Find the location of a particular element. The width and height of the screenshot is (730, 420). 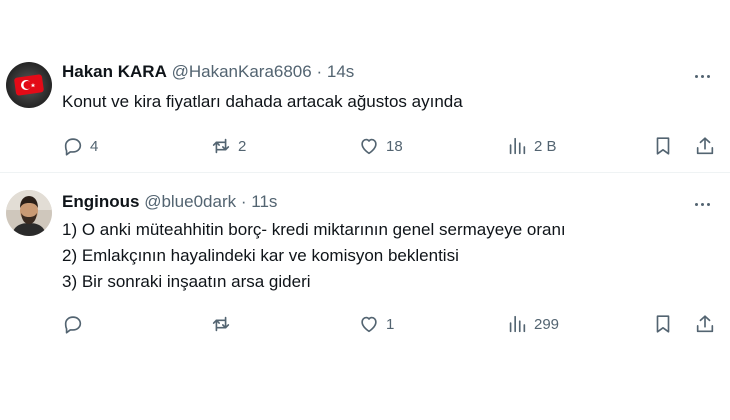

retweet-button: 2 is located at coordinates (228, 146).